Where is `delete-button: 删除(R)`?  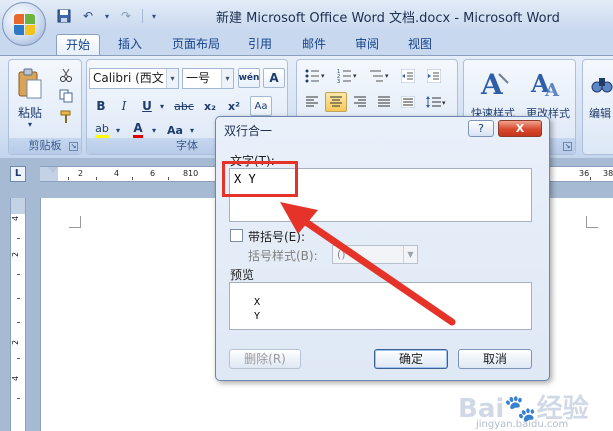
delete-button: 删除(R) is located at coordinates (265, 359).